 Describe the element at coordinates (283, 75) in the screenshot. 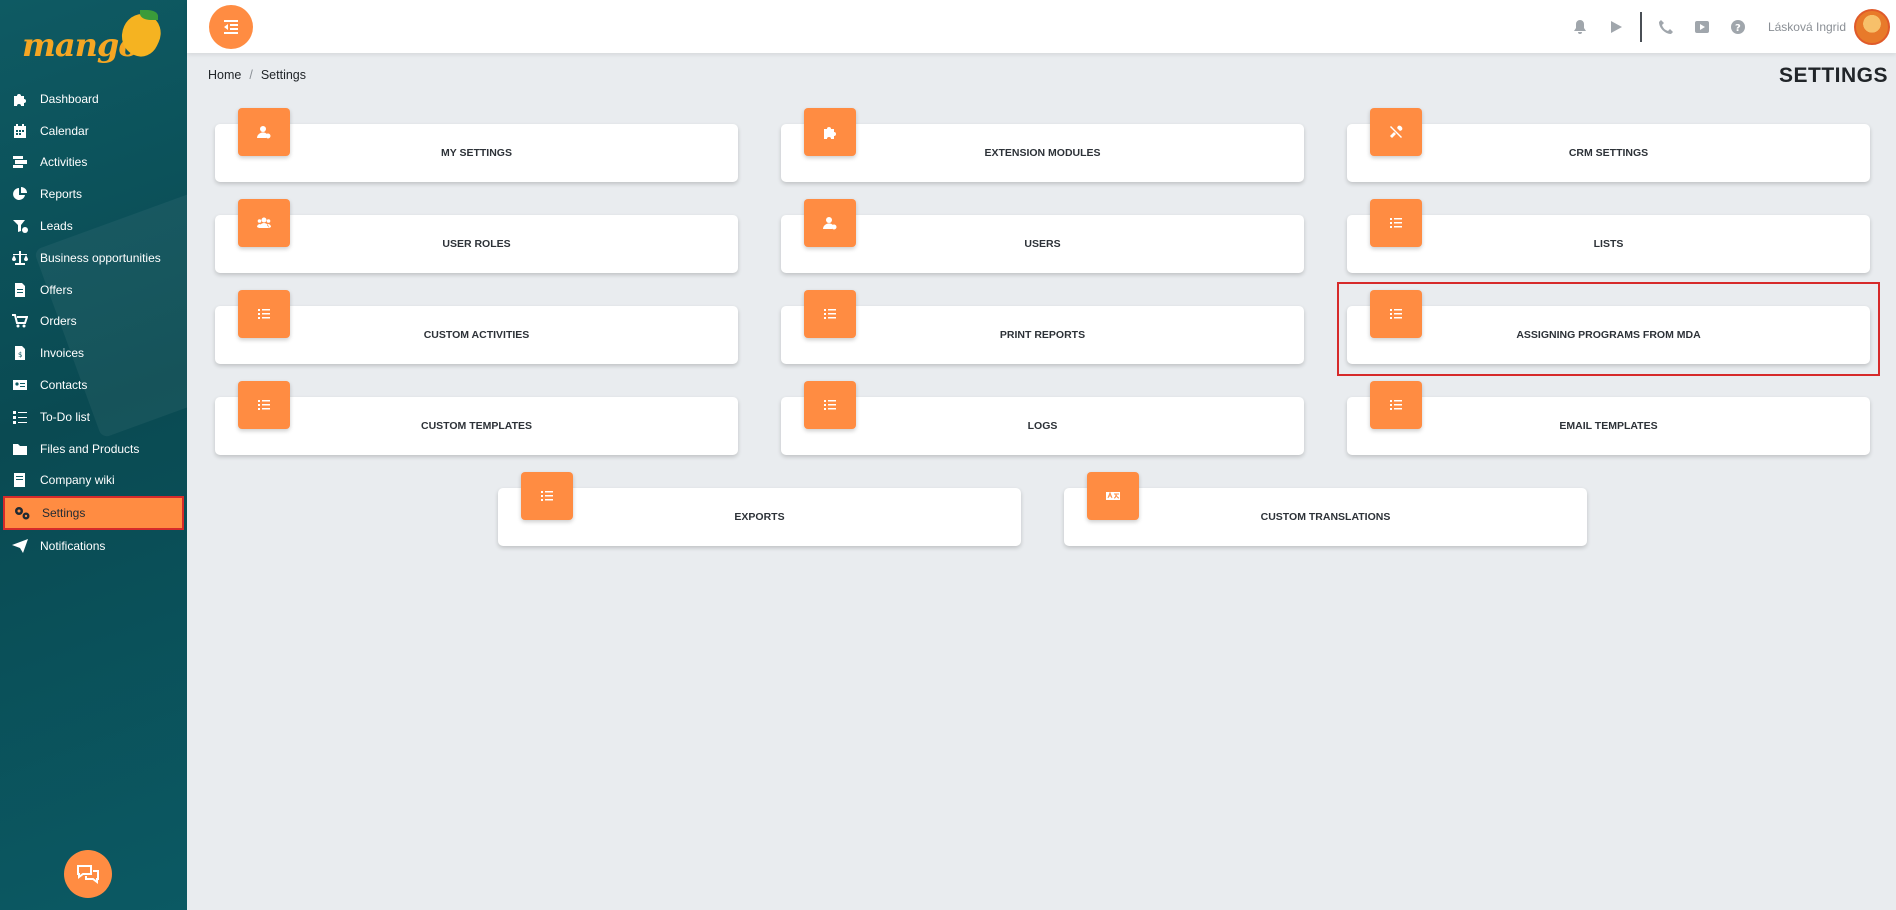

I see `breadcrumb-current: Settings` at that location.